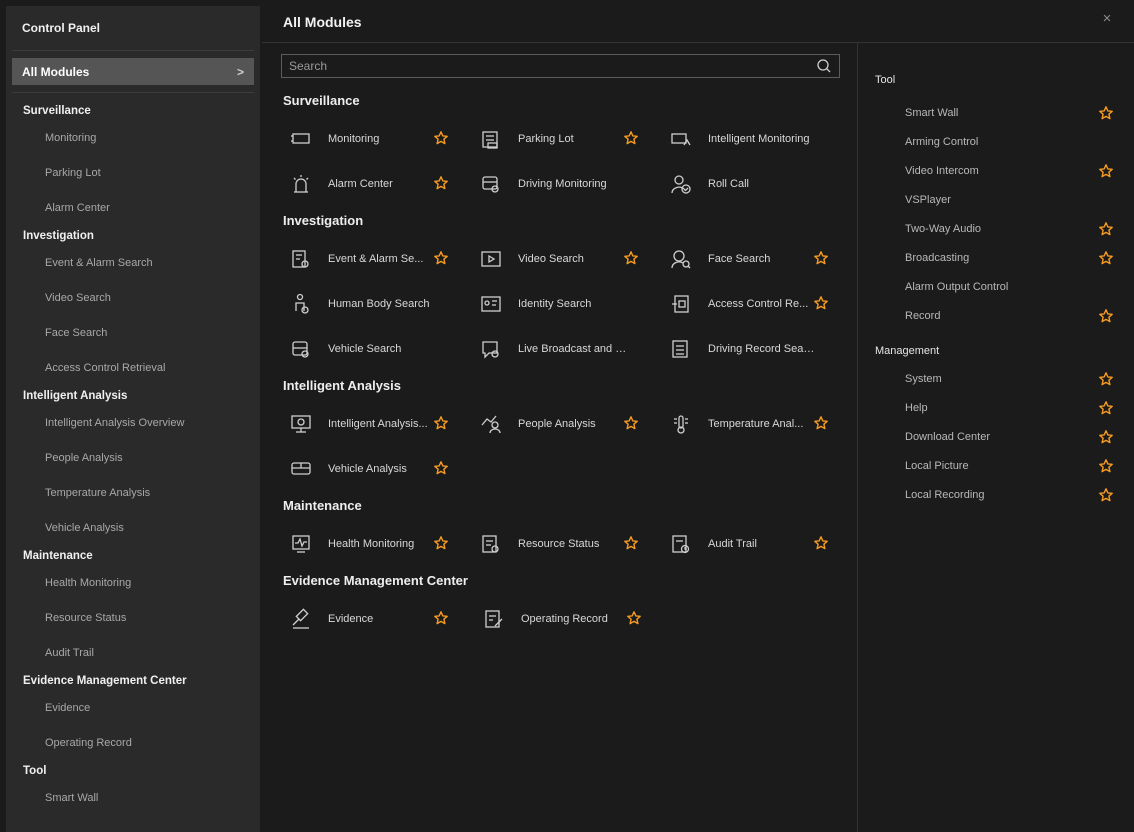 This screenshot has width=1134, height=832. What do you see at coordinates (937, 258) in the screenshot?
I see `tool-item-label: Broadcasting` at bounding box center [937, 258].